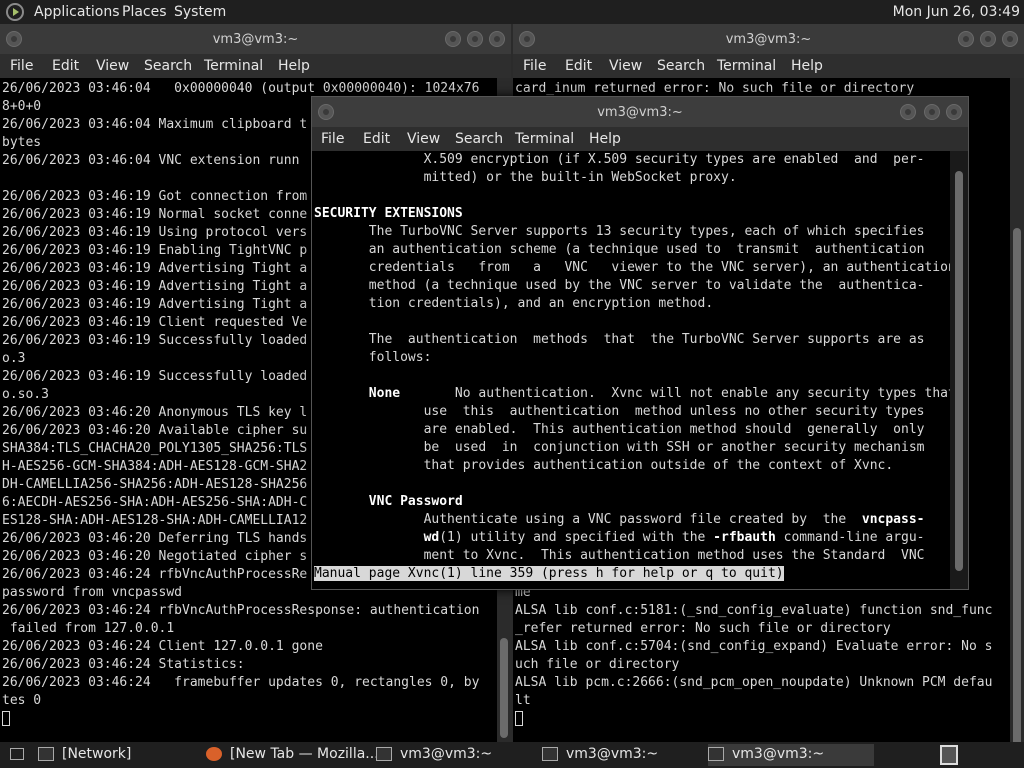  What do you see at coordinates (523, 700) in the screenshot?
I see `terminal-line: lt` at bounding box center [523, 700].